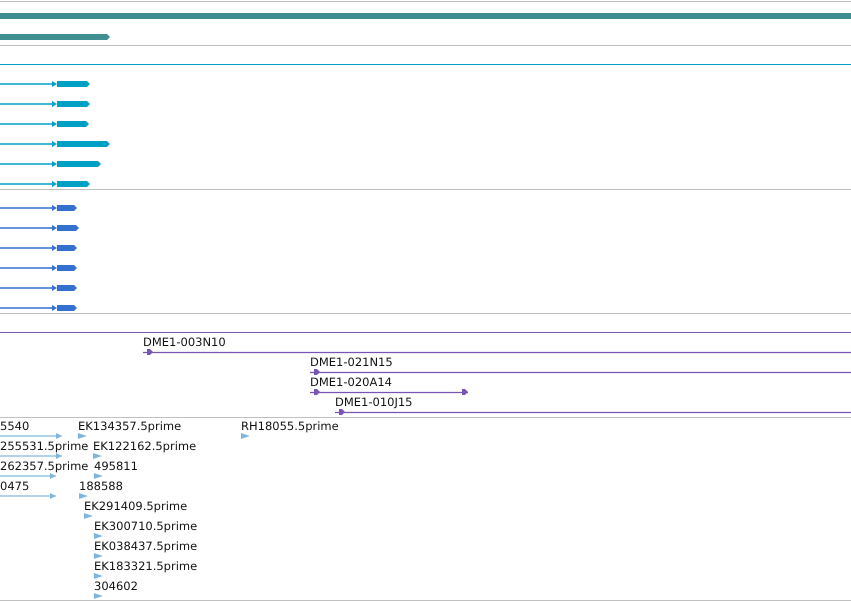 This screenshot has width=851, height=601. Describe the element at coordinates (351, 362) in the screenshot. I see `clone-label: DME1-021N15` at that location.